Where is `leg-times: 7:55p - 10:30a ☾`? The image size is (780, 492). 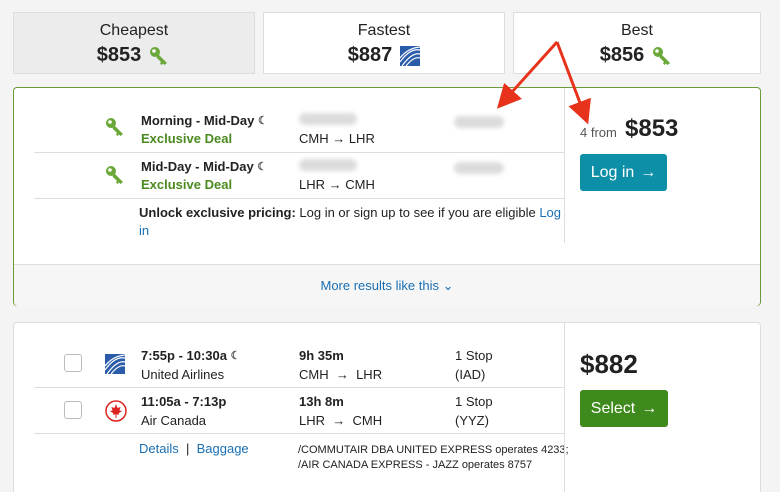 leg-times: 7:55p - 10:30a ☾ is located at coordinates (191, 355).